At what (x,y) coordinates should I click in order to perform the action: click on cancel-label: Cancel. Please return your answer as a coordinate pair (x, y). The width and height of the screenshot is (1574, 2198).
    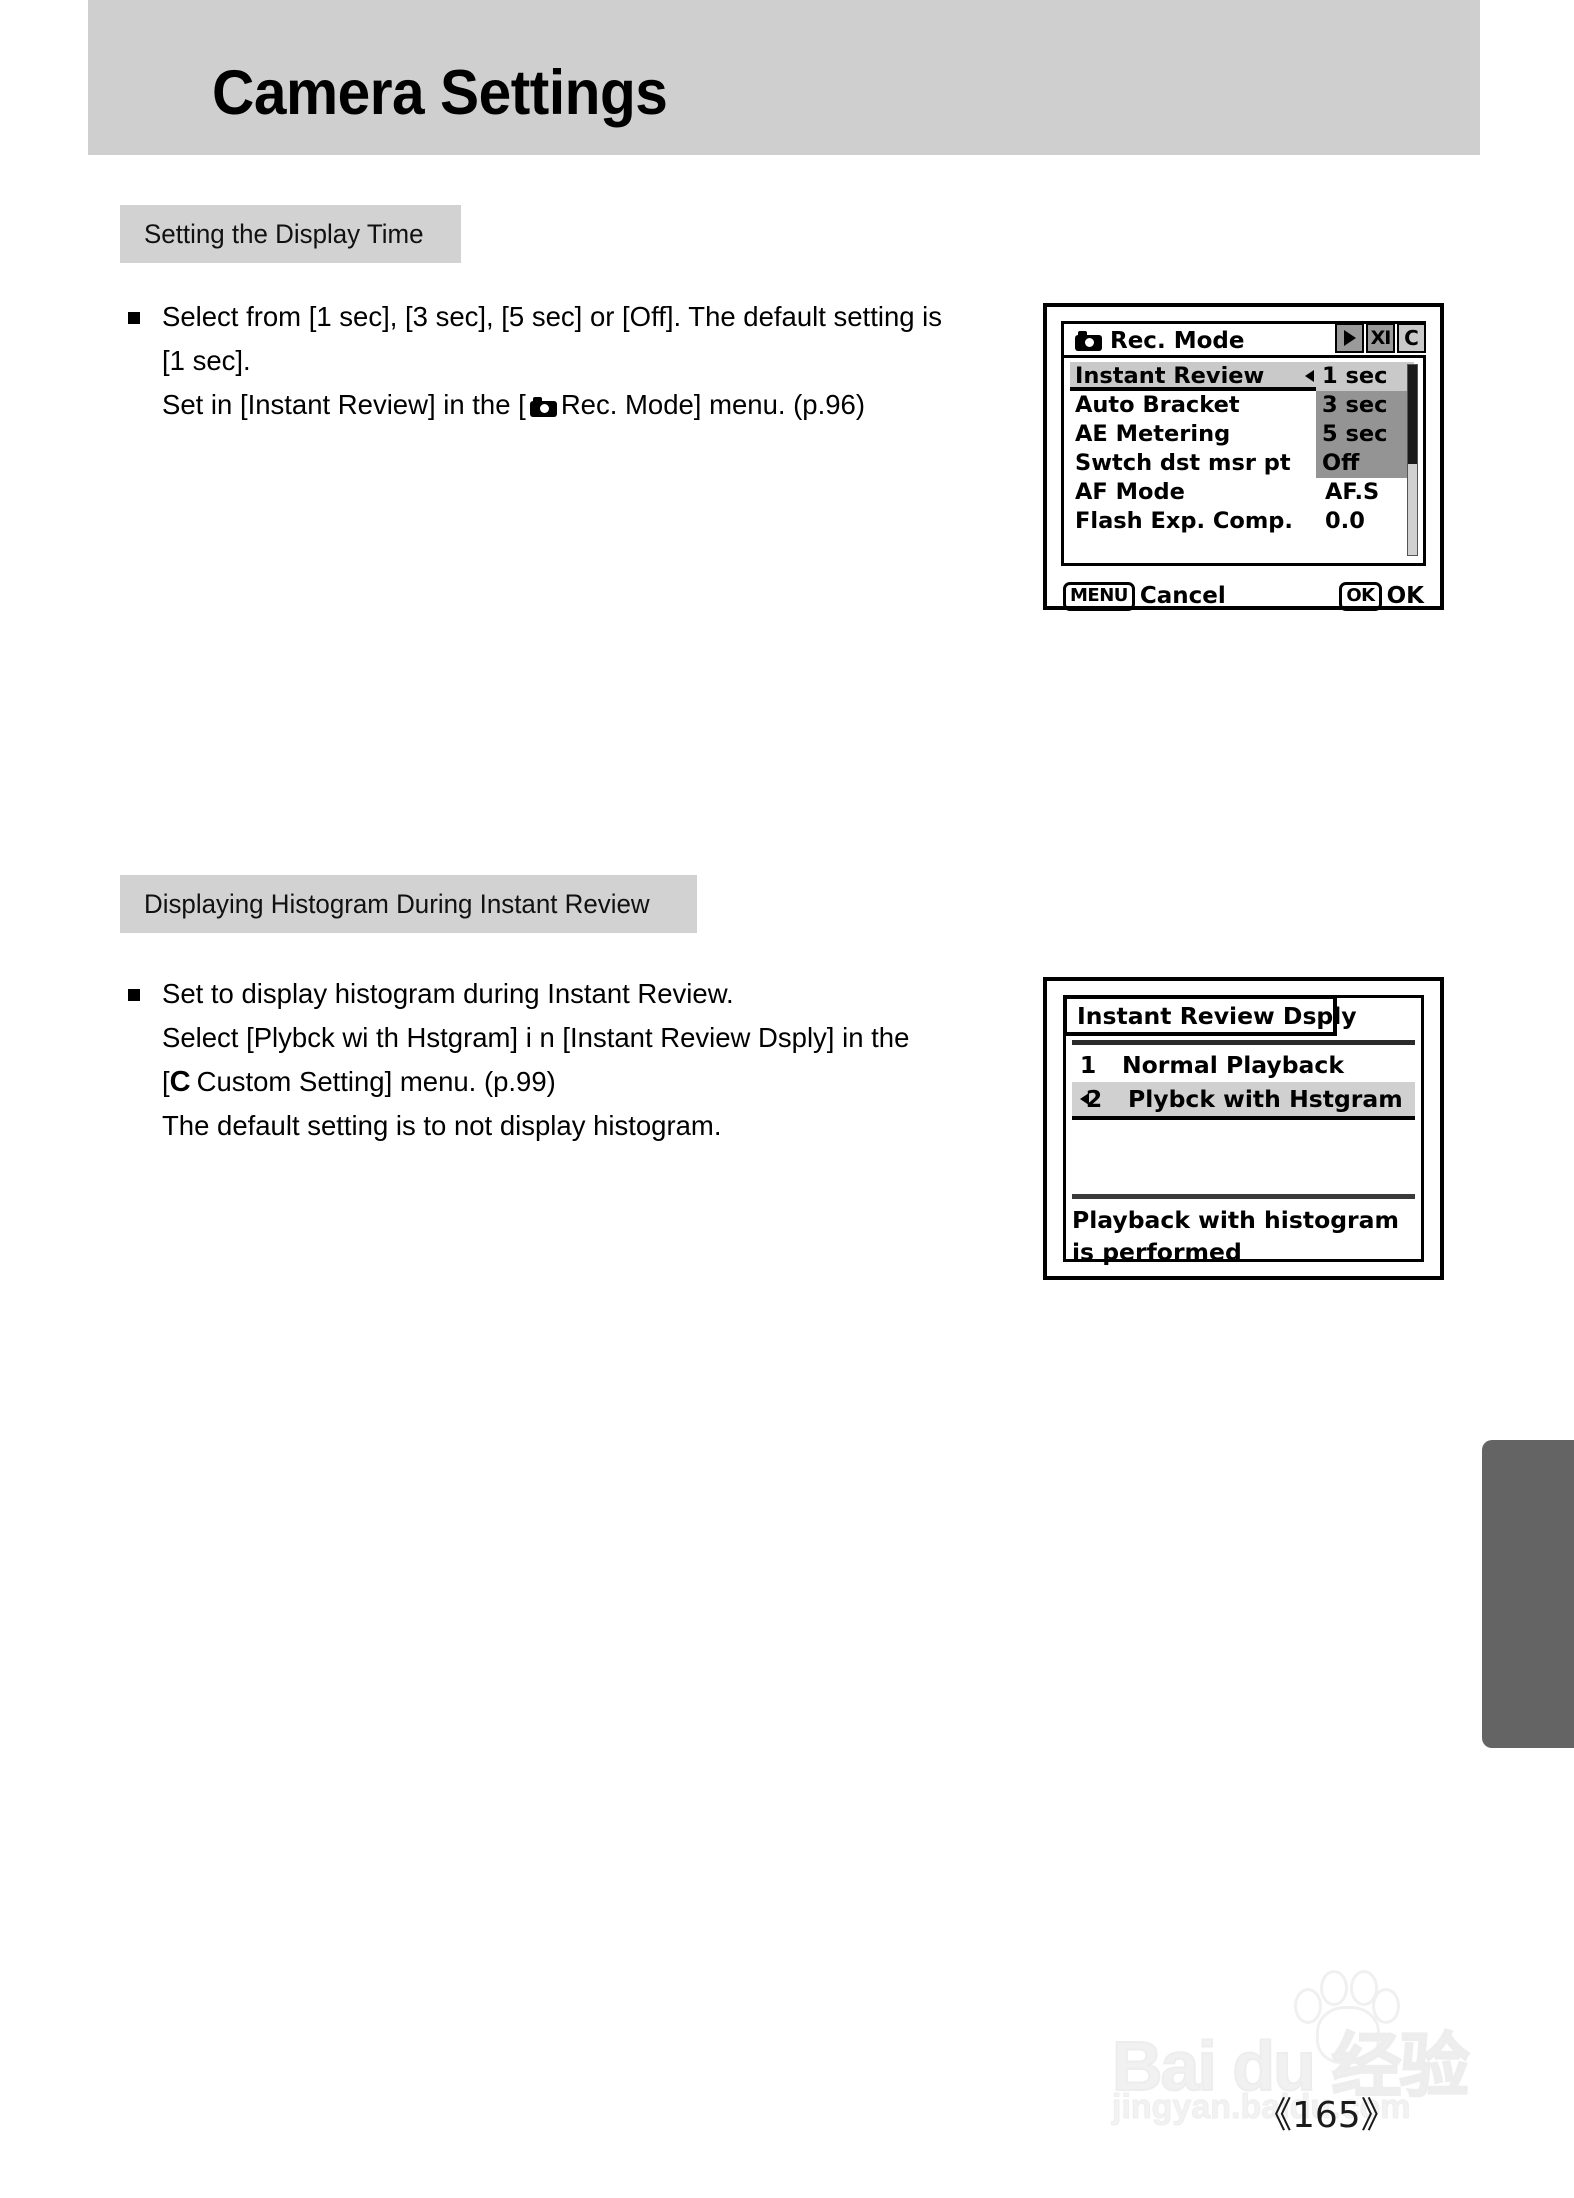
    Looking at the image, I should click on (1182, 596).